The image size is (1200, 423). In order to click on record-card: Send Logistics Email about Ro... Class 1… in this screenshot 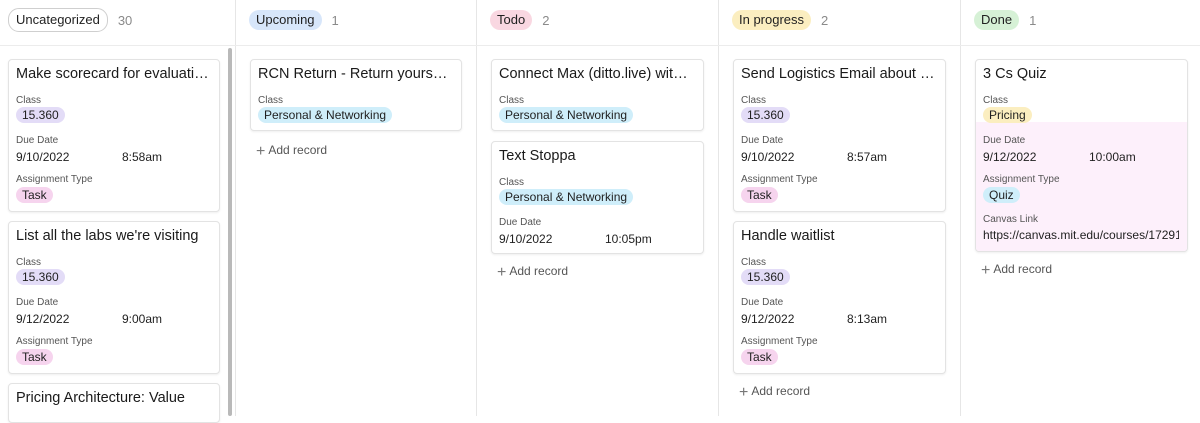, I will do `click(839, 135)`.